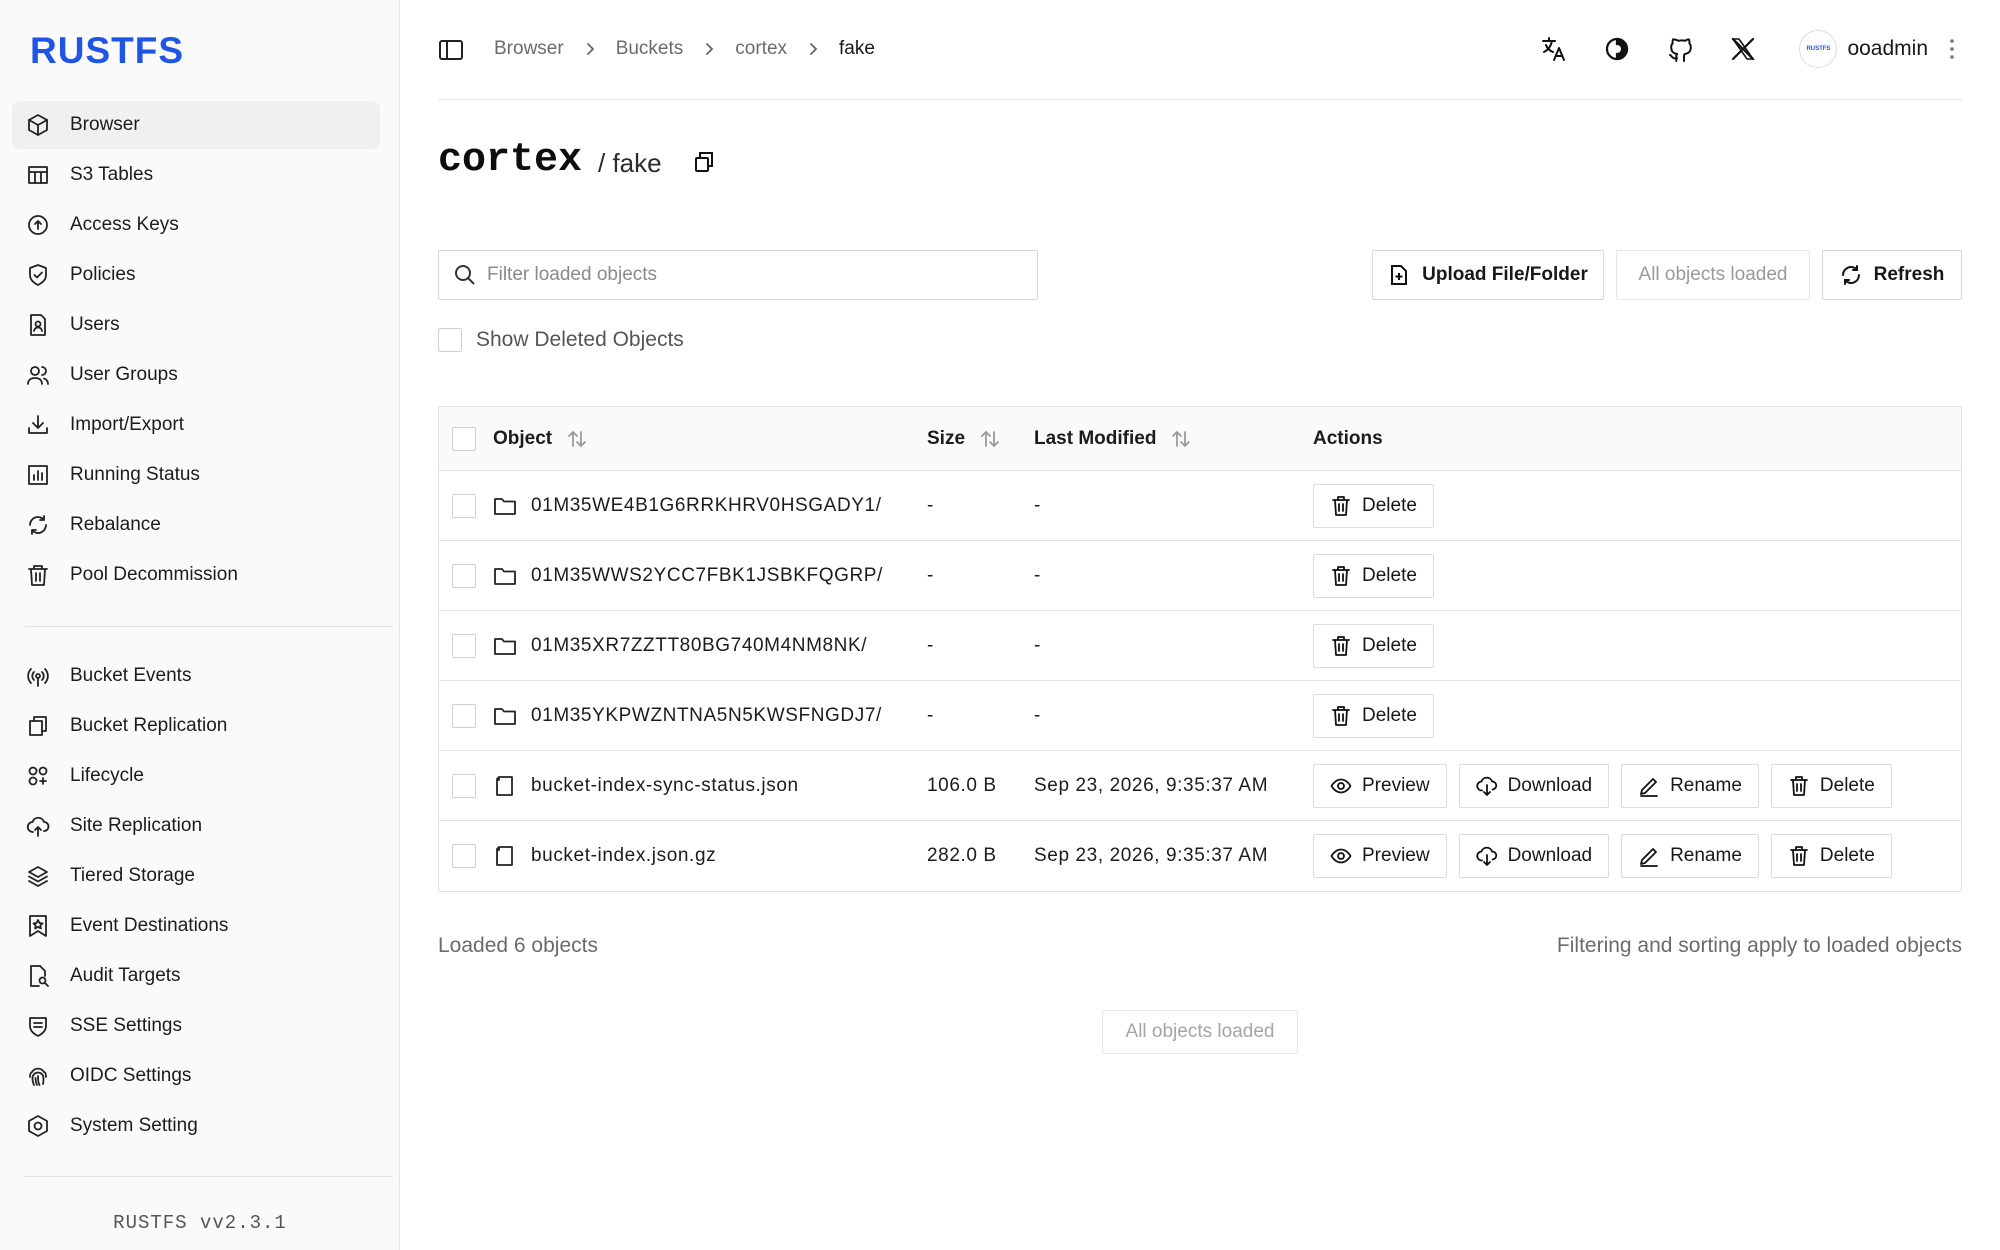  Describe the element at coordinates (1680, 49) in the screenshot. I see `github-icon` at that location.